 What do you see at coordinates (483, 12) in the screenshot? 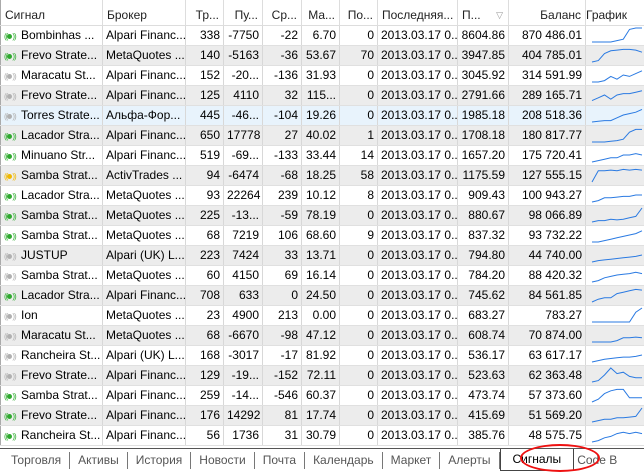
I see `column-header-profit: П... ▽` at bounding box center [483, 12].